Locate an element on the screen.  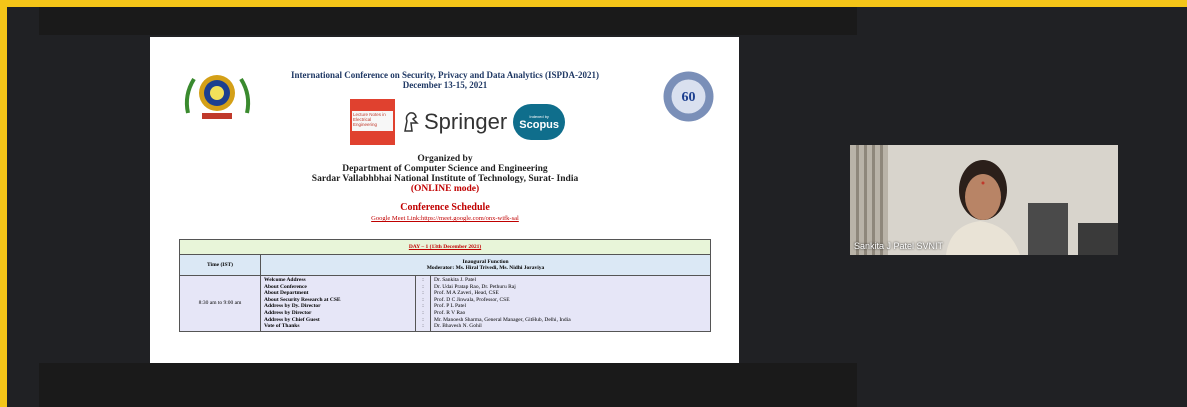
anniversary-logo-icon: 60 is located at coordinates (688, 96).